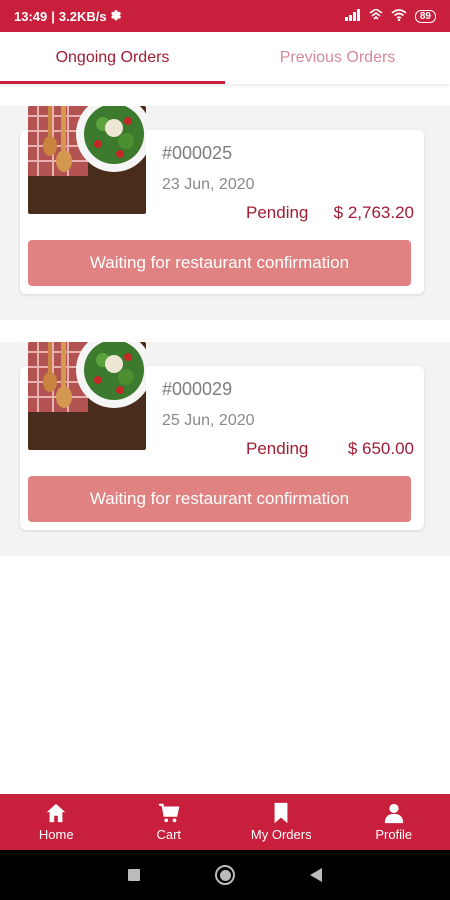 The image size is (450, 900). I want to click on nav-home-label: Home, so click(56, 834).